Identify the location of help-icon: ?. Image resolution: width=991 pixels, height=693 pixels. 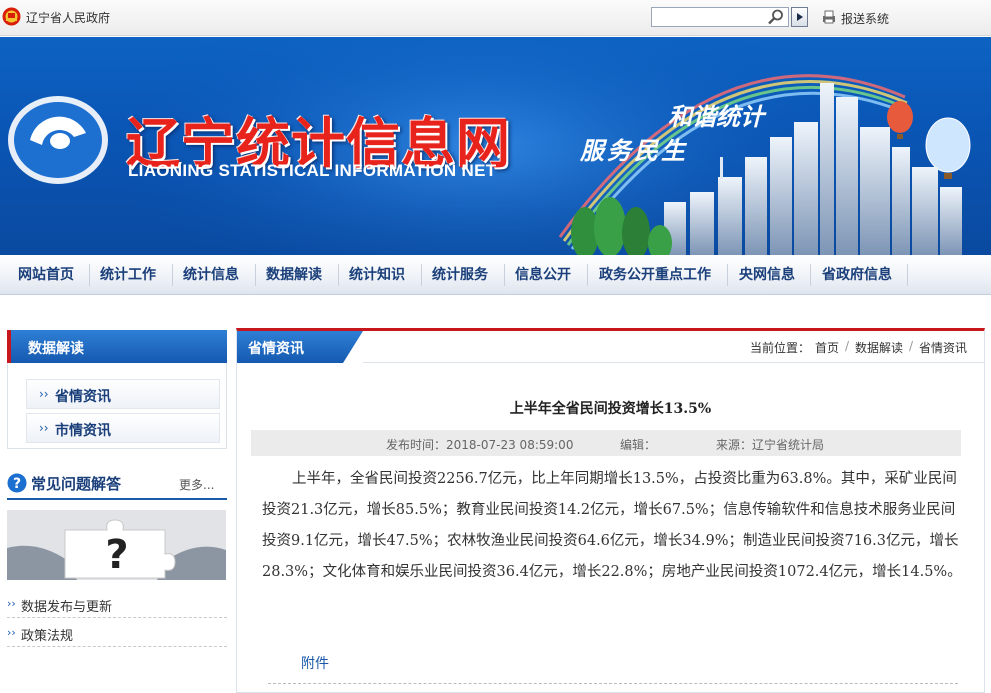
(17, 483).